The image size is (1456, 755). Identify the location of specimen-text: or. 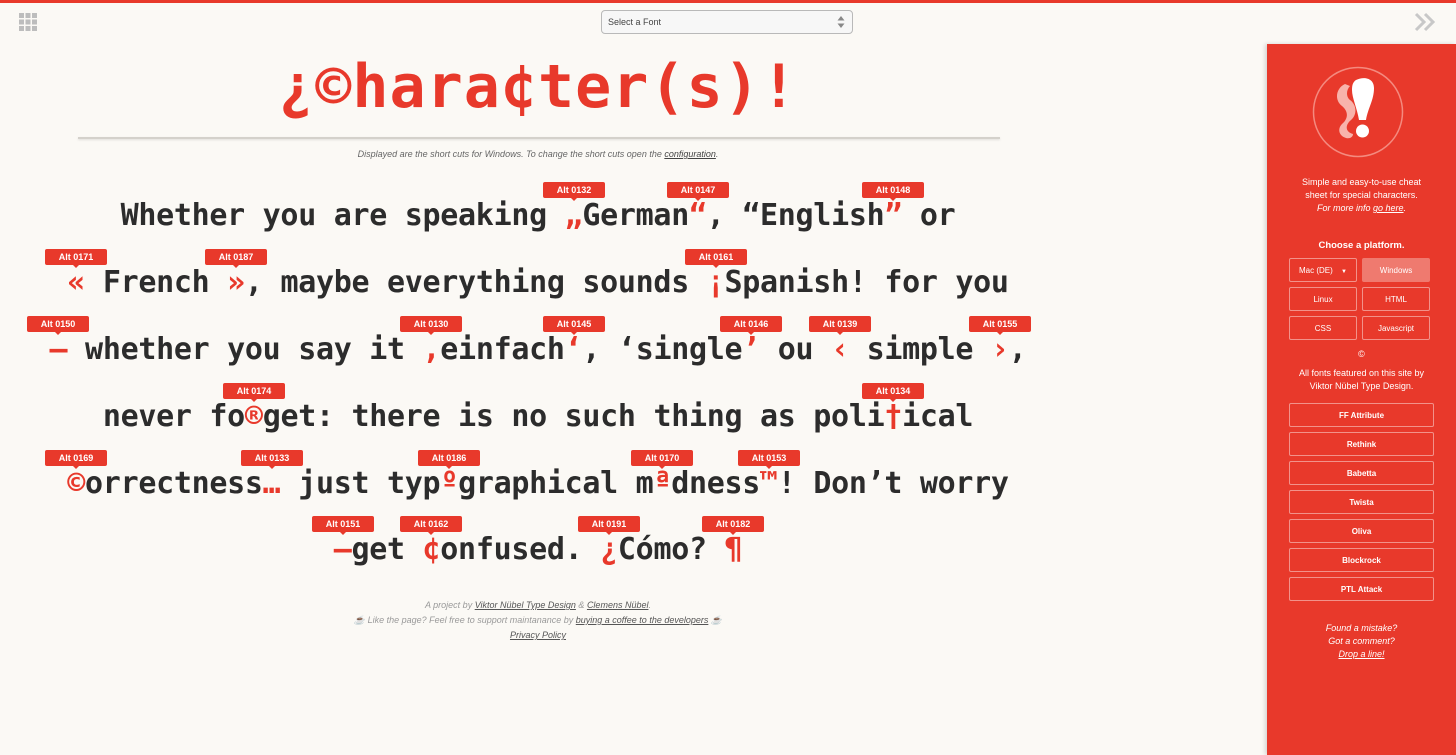
(929, 215).